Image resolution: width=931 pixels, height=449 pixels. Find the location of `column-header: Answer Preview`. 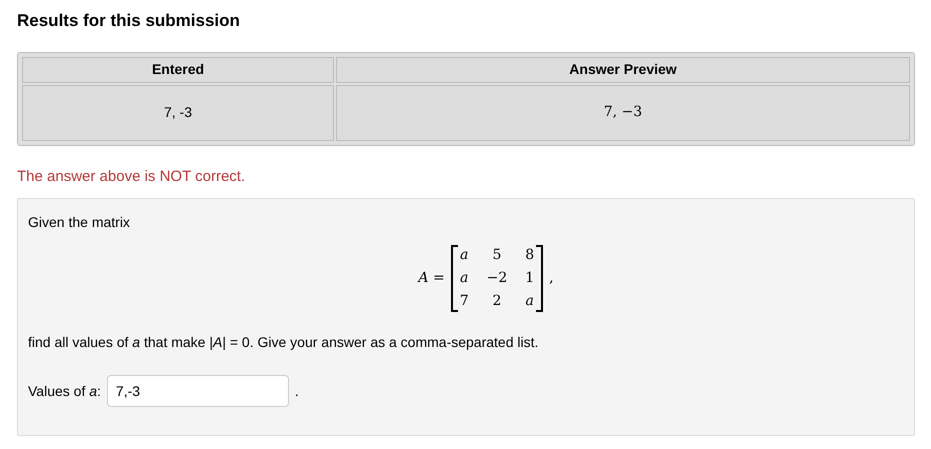

column-header: Answer Preview is located at coordinates (623, 69).